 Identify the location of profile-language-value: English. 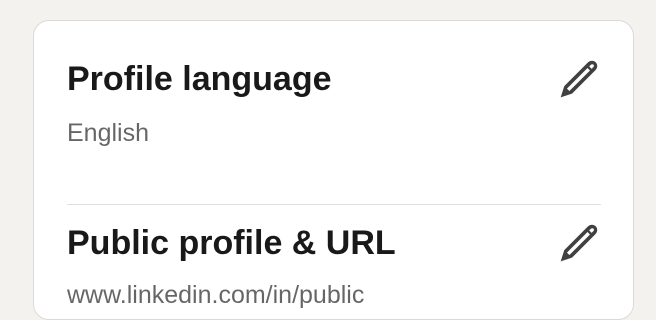
(108, 133).